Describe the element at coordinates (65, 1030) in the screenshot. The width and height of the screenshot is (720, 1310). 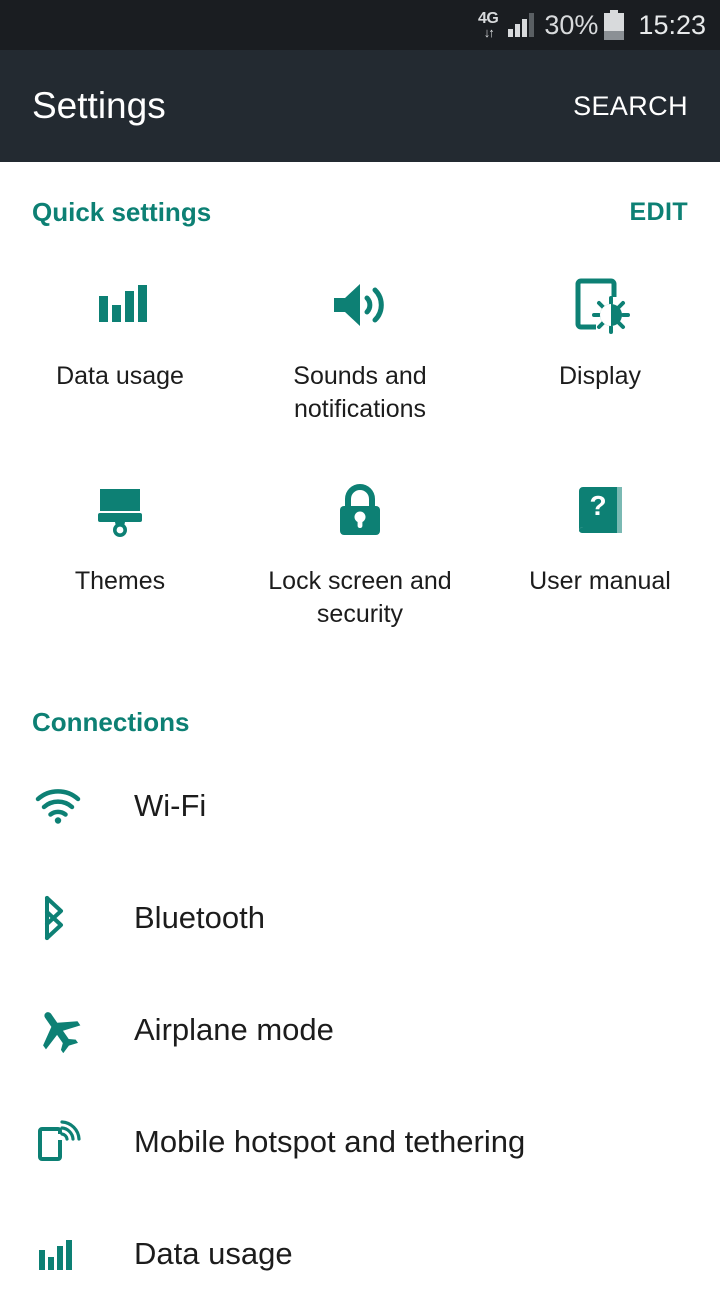
I see `airplane-icon` at that location.